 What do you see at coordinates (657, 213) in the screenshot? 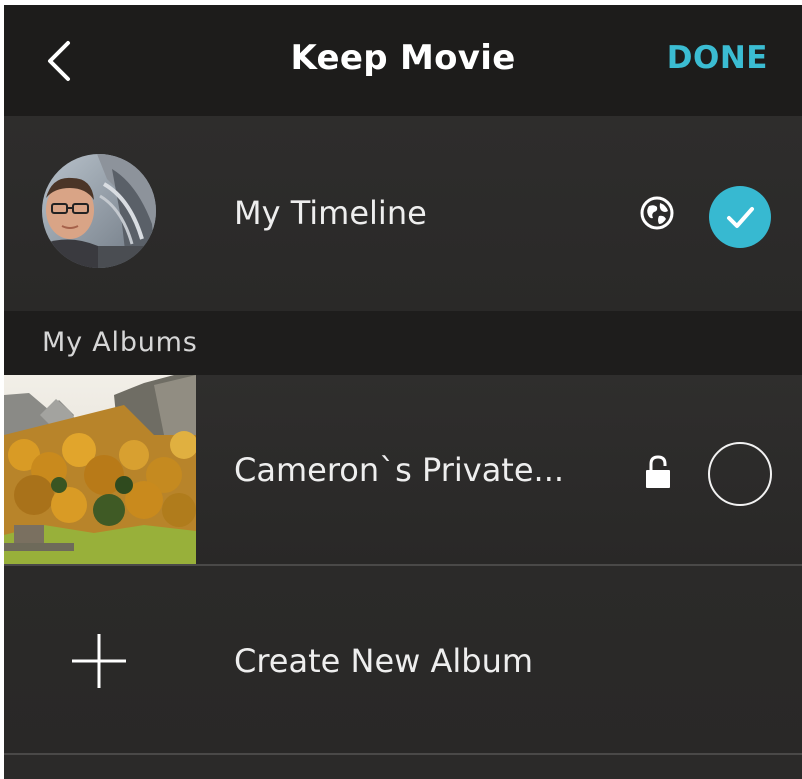
I see `globe-icon` at bounding box center [657, 213].